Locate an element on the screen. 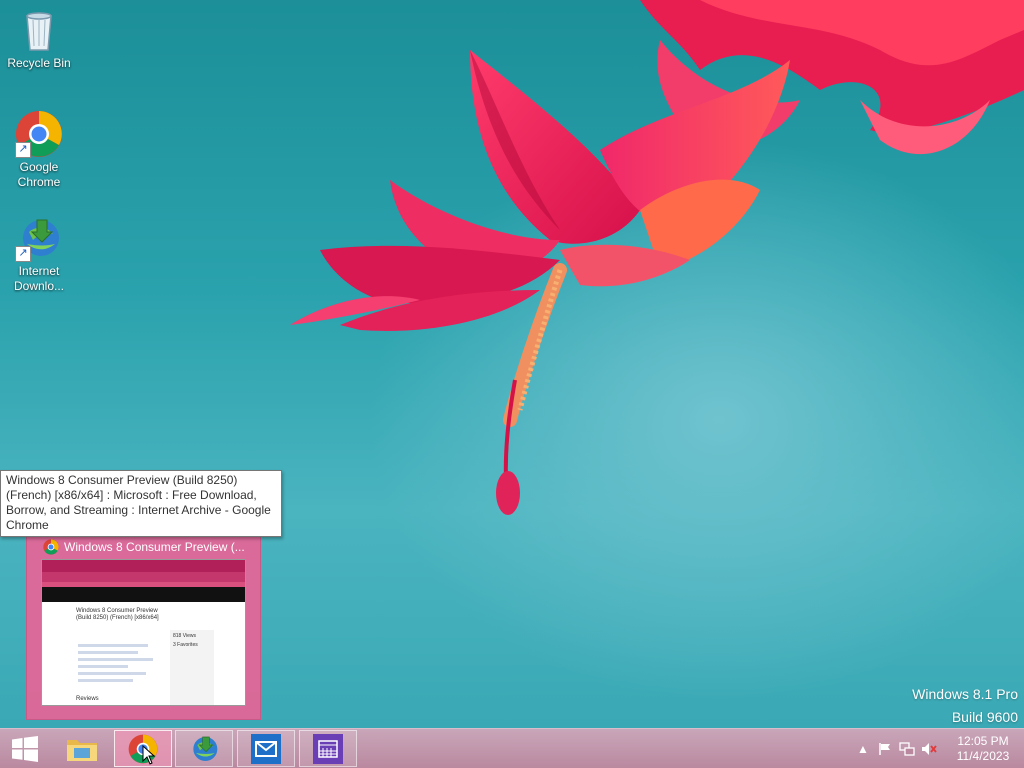 The image size is (1024, 768). preview-metadata-lines is located at coordinates (118, 663).